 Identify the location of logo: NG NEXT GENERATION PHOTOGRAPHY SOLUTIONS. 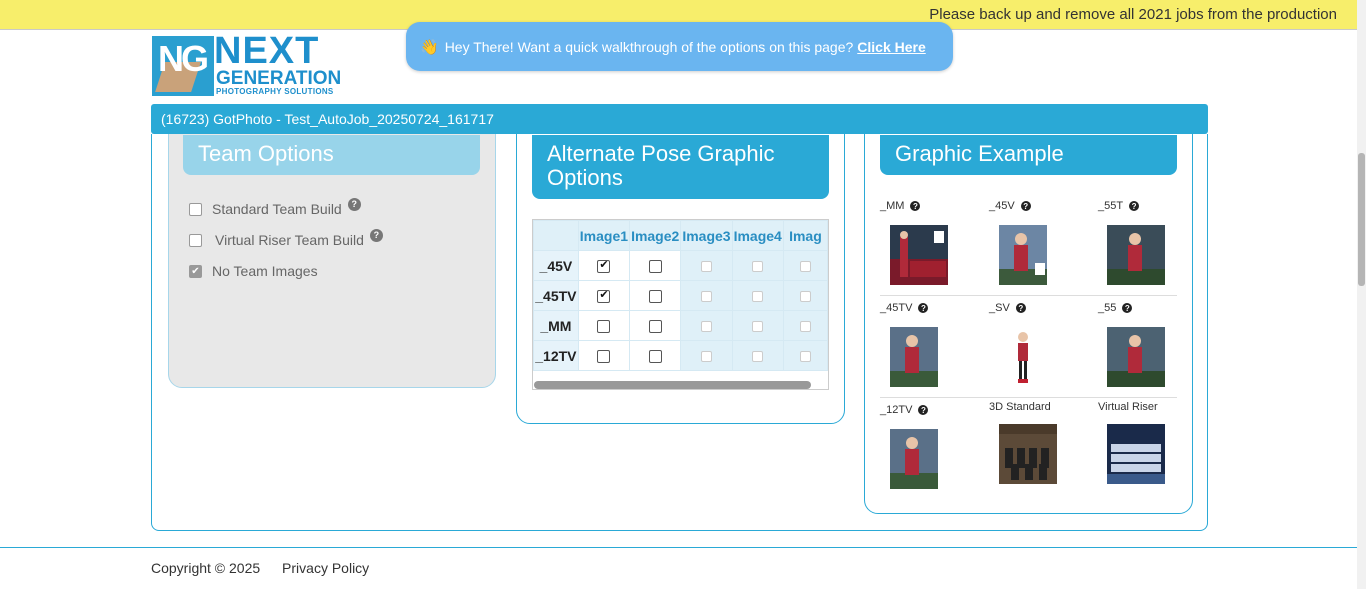
(249, 64).